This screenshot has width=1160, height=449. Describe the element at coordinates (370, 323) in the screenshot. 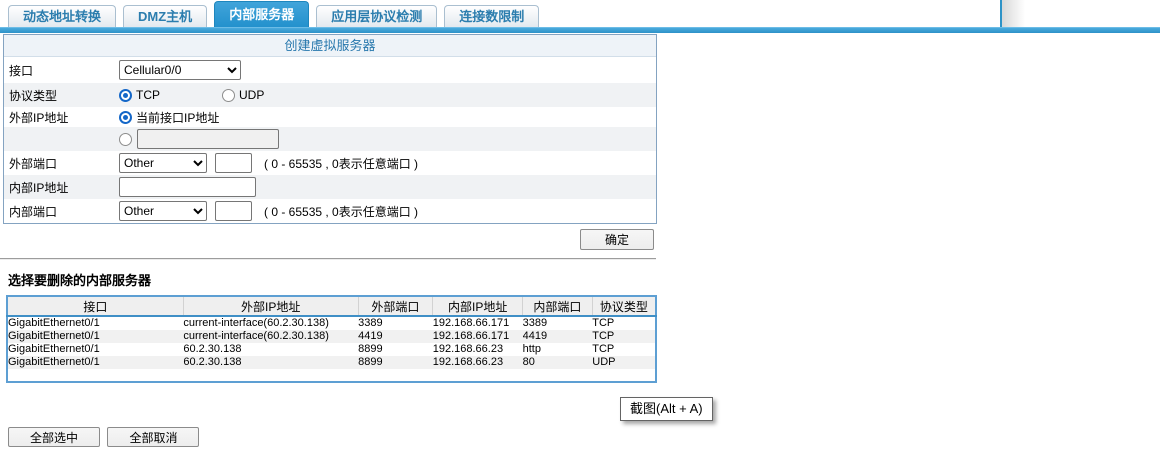

I see `cell-external-port: 3389` at that location.